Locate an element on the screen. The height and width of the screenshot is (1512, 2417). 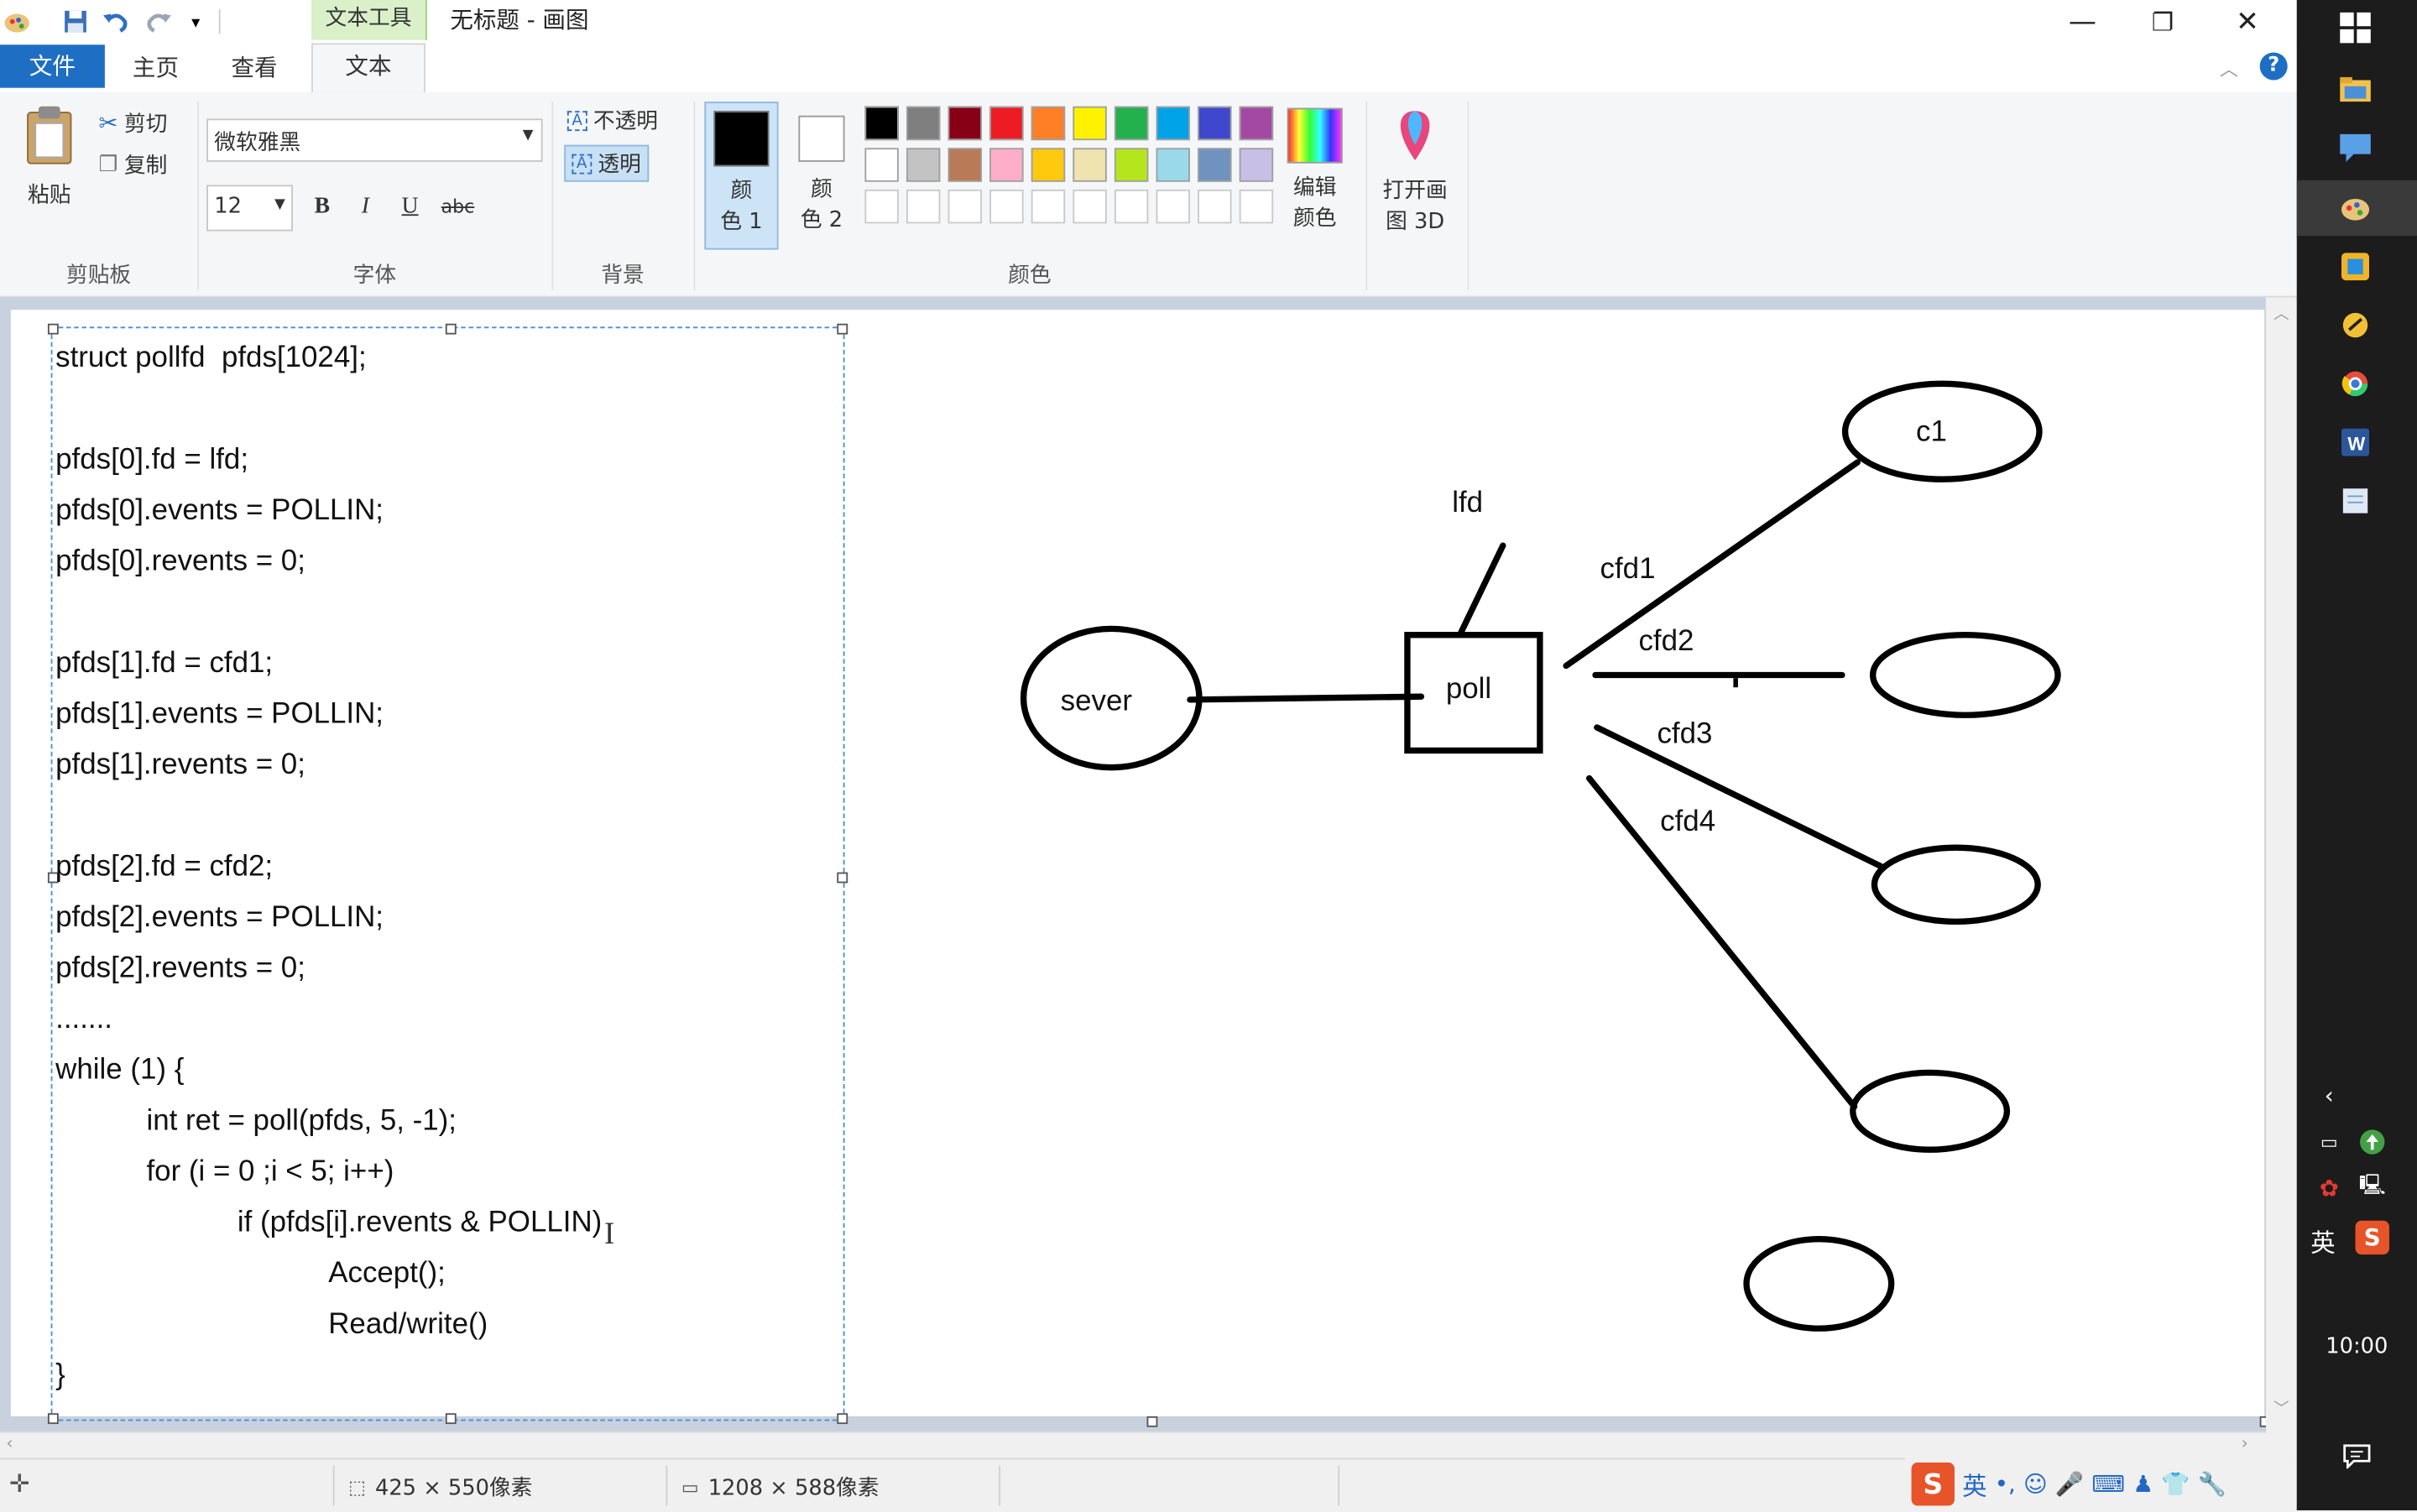
lfd-label: lfd is located at coordinates (1468, 503).